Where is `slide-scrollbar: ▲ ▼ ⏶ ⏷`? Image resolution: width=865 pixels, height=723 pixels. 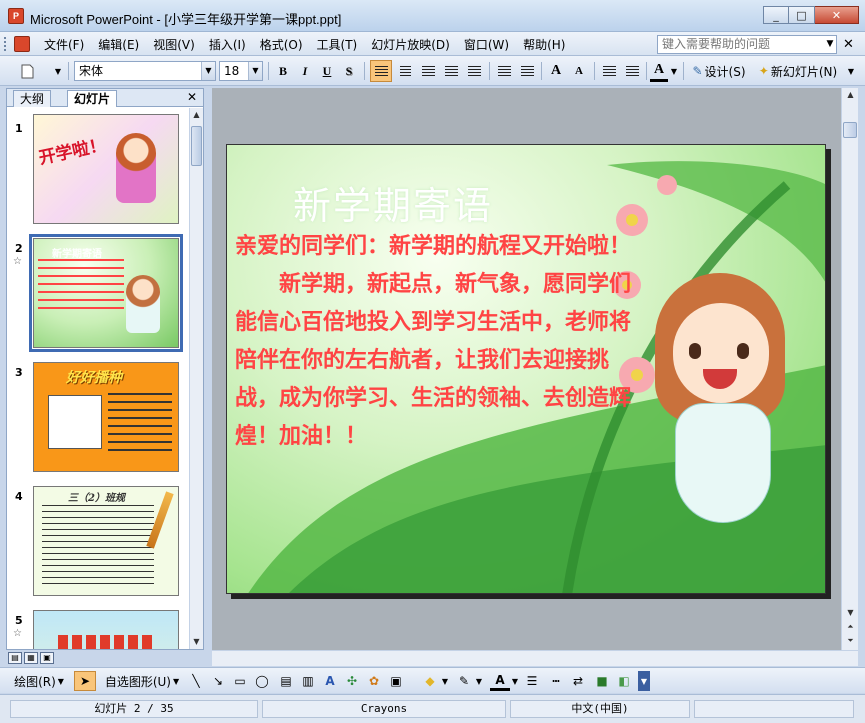 slide-scrollbar: ▲ ▼ ⏶ ⏷ is located at coordinates (849, 369).